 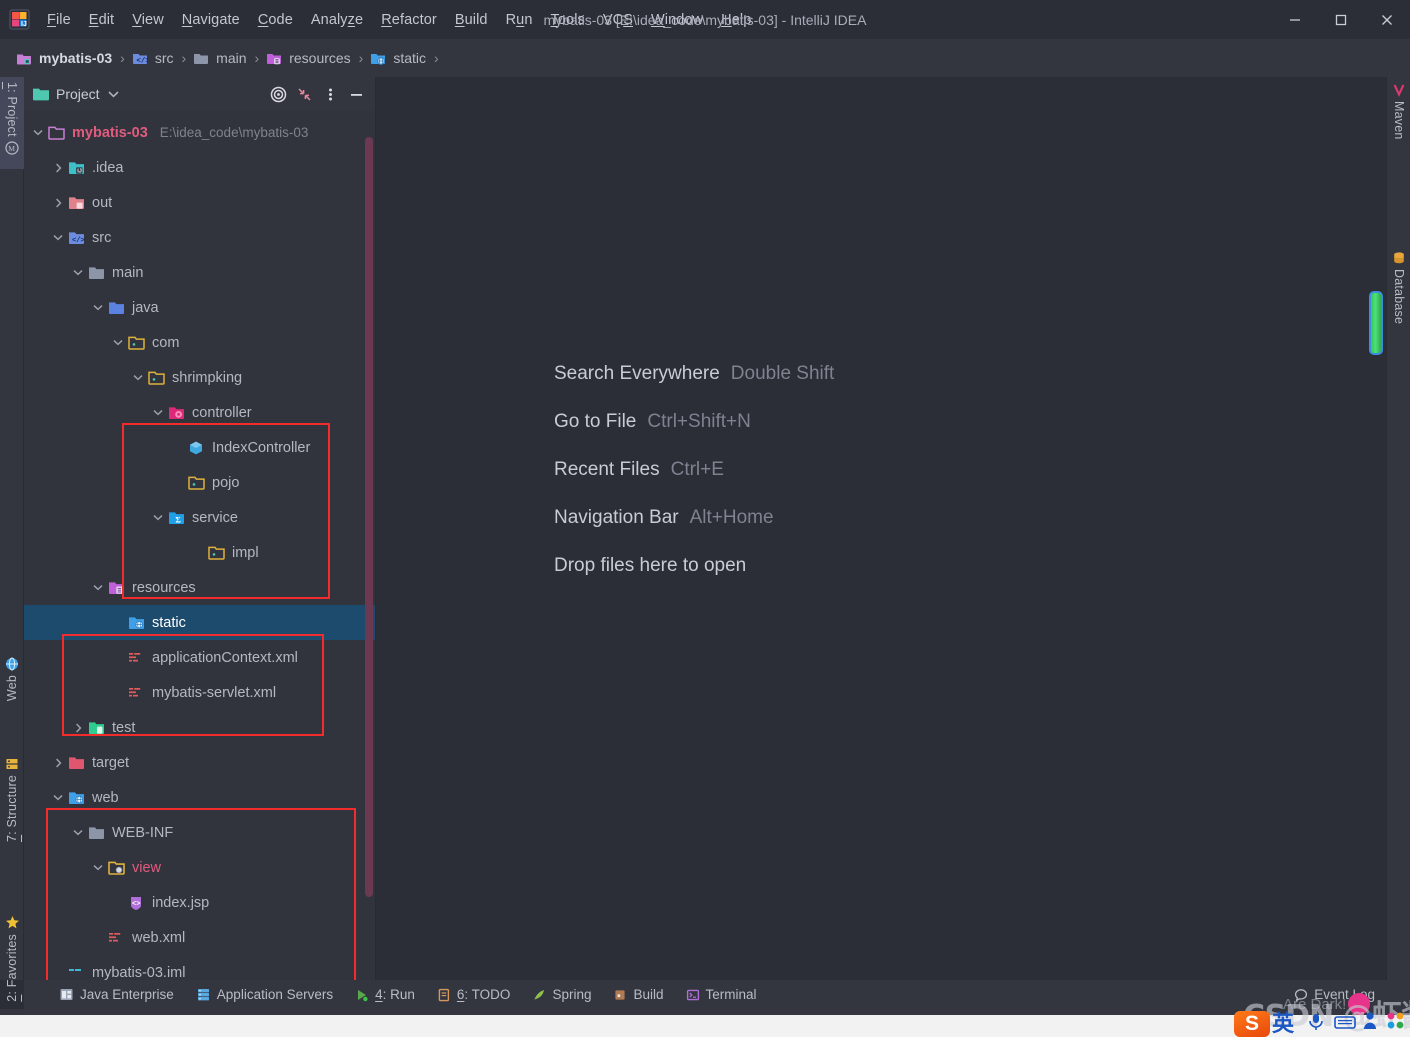 What do you see at coordinates (96, 728) in the screenshot?
I see `test-root-icon` at bounding box center [96, 728].